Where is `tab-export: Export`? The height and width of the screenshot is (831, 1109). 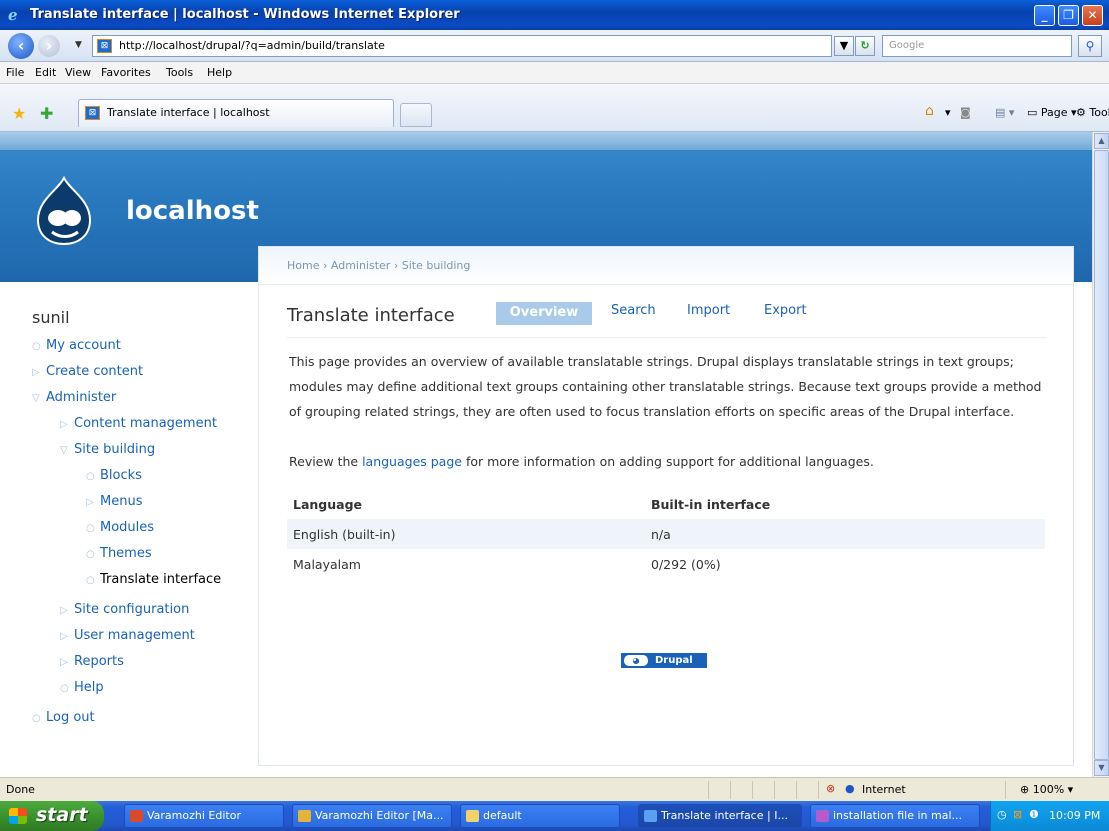 tab-export: Export is located at coordinates (785, 310).